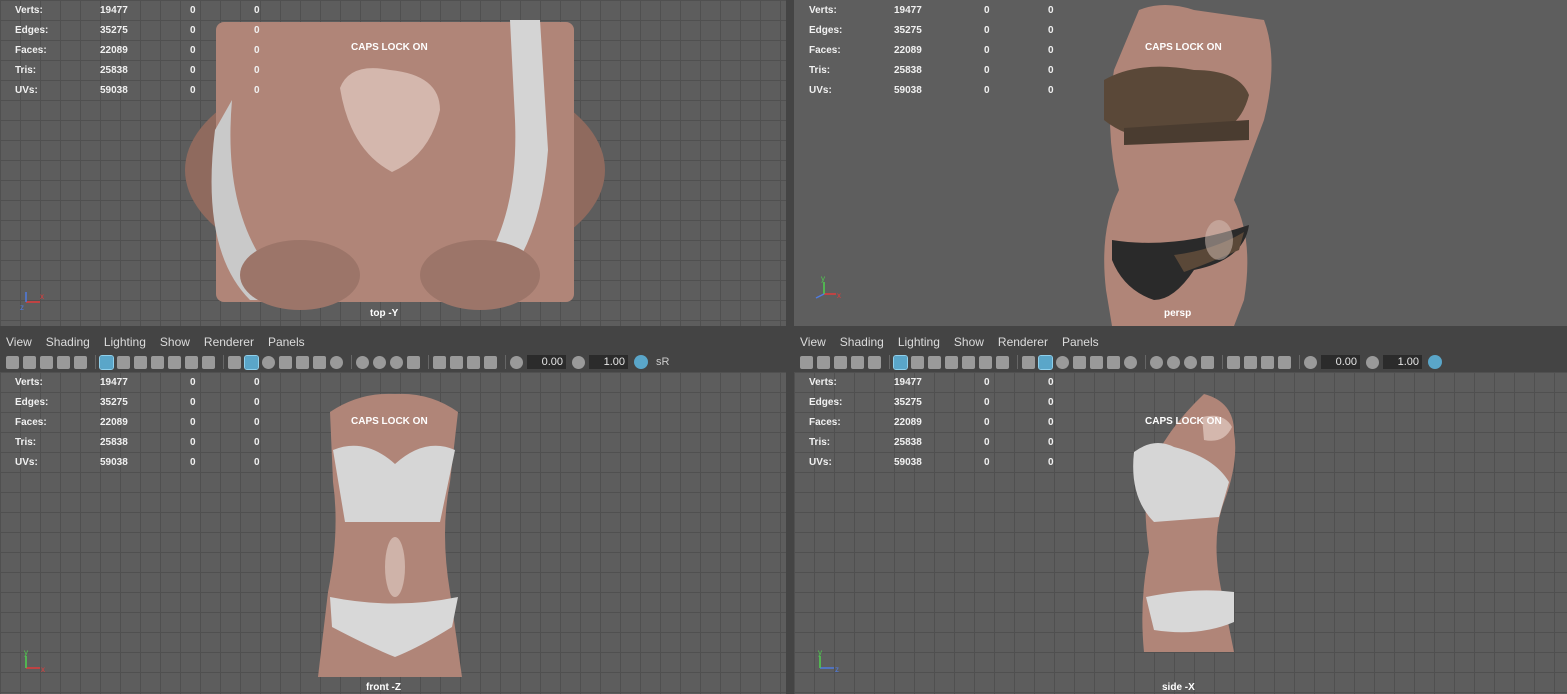  Describe the element at coordinates (662, 362) in the screenshot. I see `view-transform-label: sR` at that location.